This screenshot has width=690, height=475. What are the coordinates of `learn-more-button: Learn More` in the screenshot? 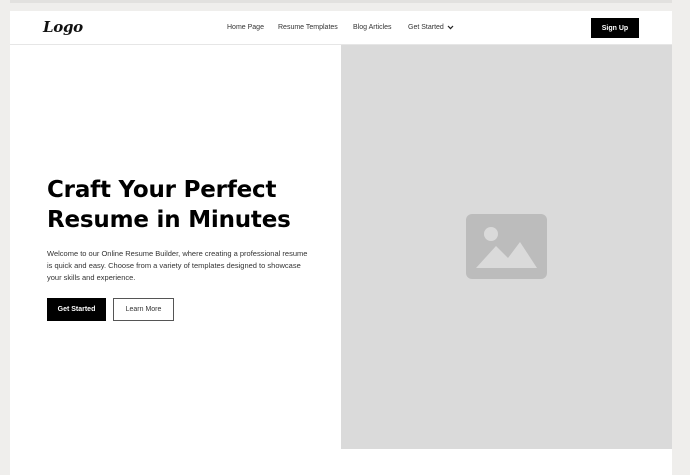 It's located at (143, 309).